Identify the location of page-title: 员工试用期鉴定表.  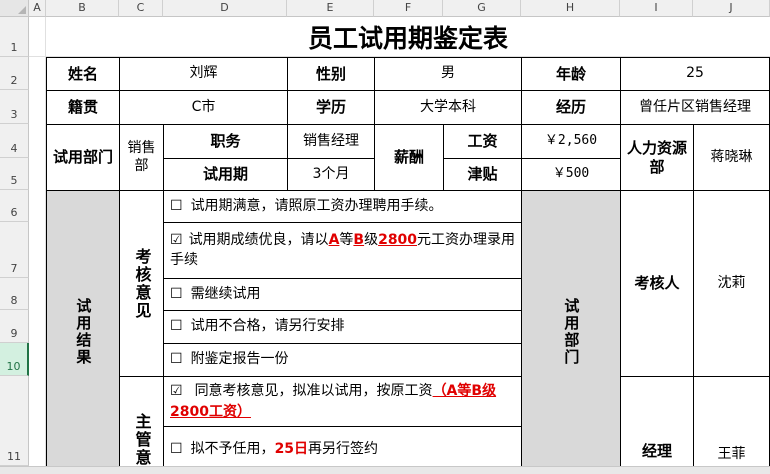
(408, 37).